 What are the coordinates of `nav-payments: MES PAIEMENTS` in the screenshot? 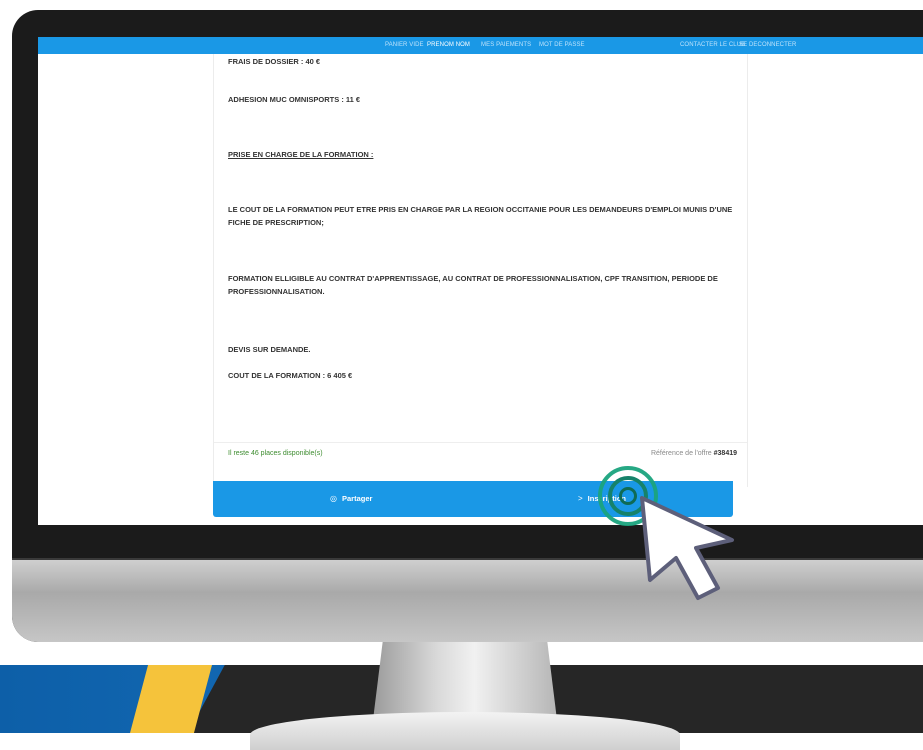 It's located at (506, 45).